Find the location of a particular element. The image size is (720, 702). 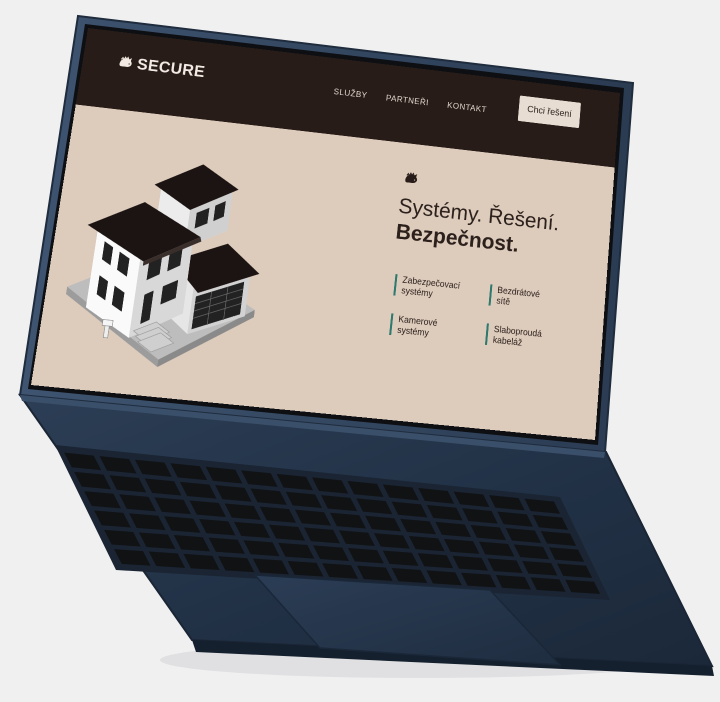

service-item-bezdratove: Bezdrátové sítě is located at coordinates (530, 299).